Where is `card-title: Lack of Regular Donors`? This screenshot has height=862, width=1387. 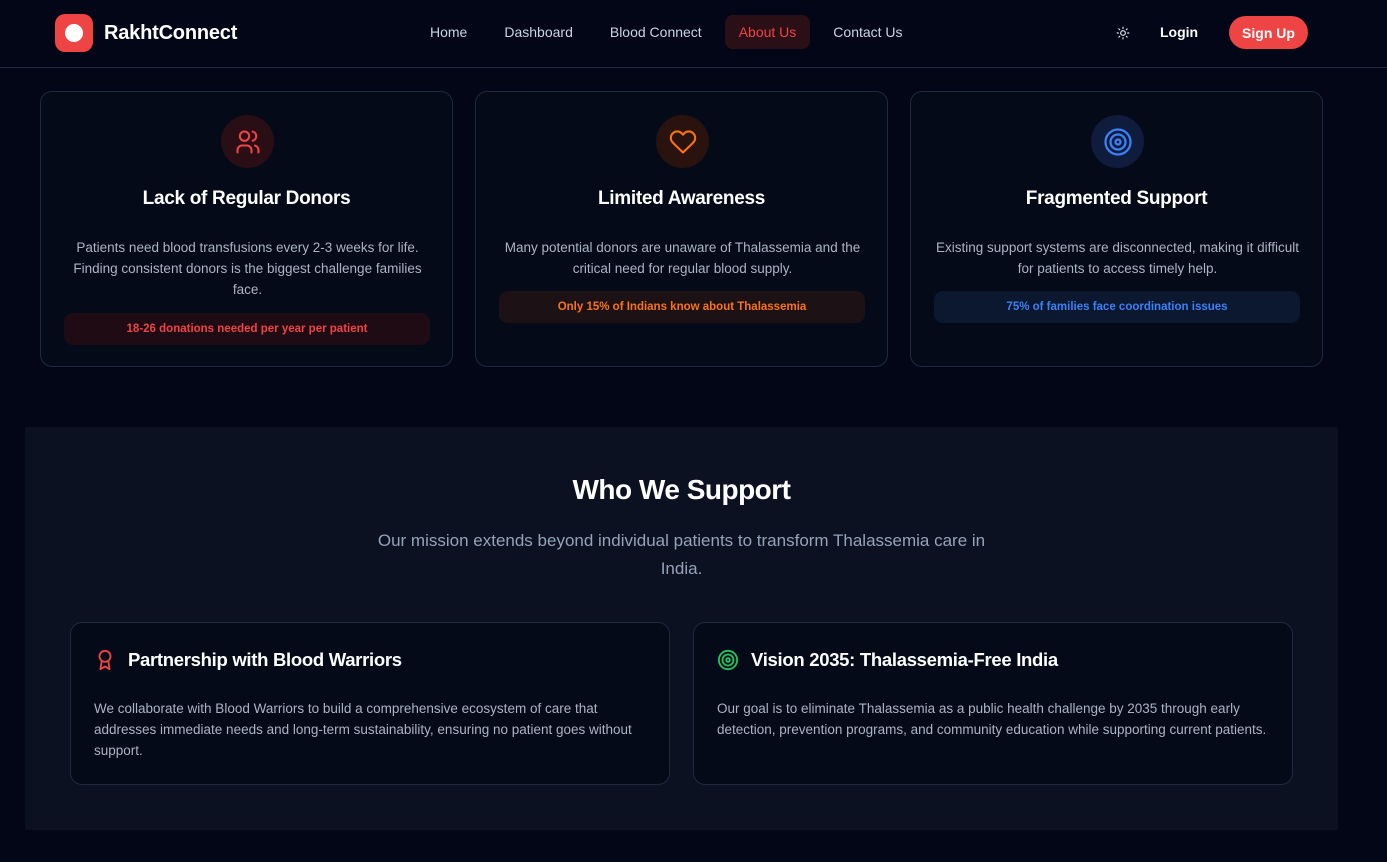 card-title: Lack of Regular Donors is located at coordinates (246, 198).